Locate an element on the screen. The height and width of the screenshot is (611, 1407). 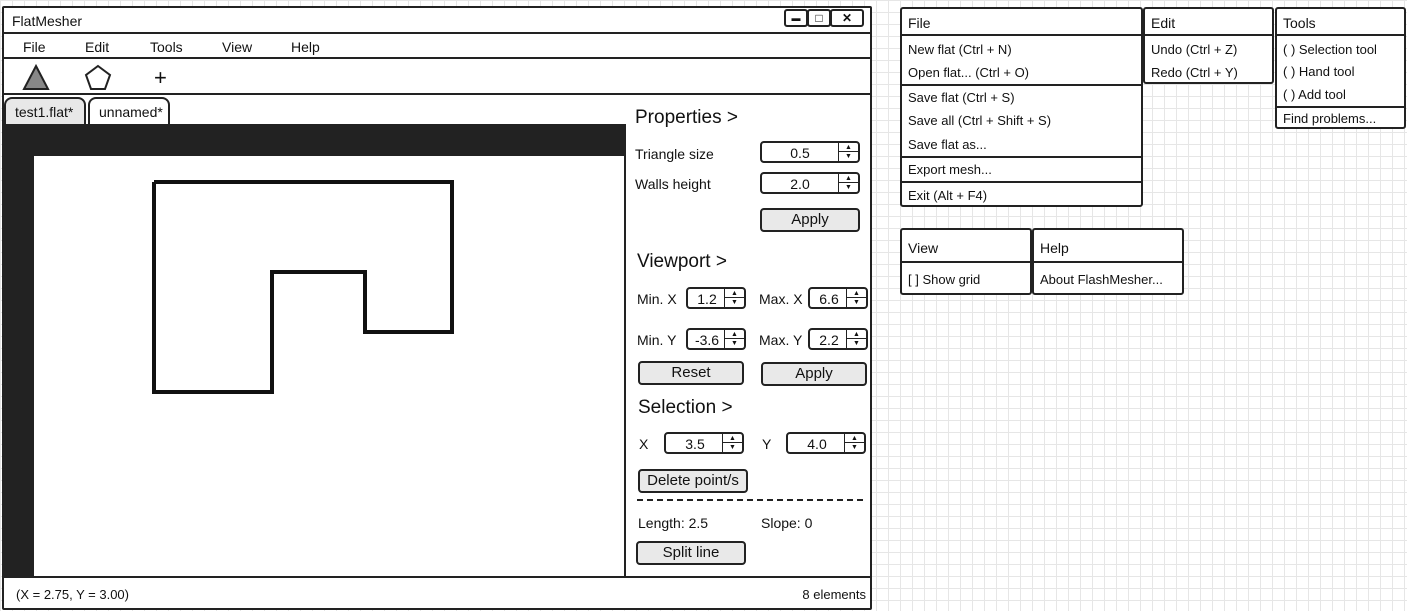
menu-item-show-grid: [ ] Show grid is located at coordinates (944, 279).